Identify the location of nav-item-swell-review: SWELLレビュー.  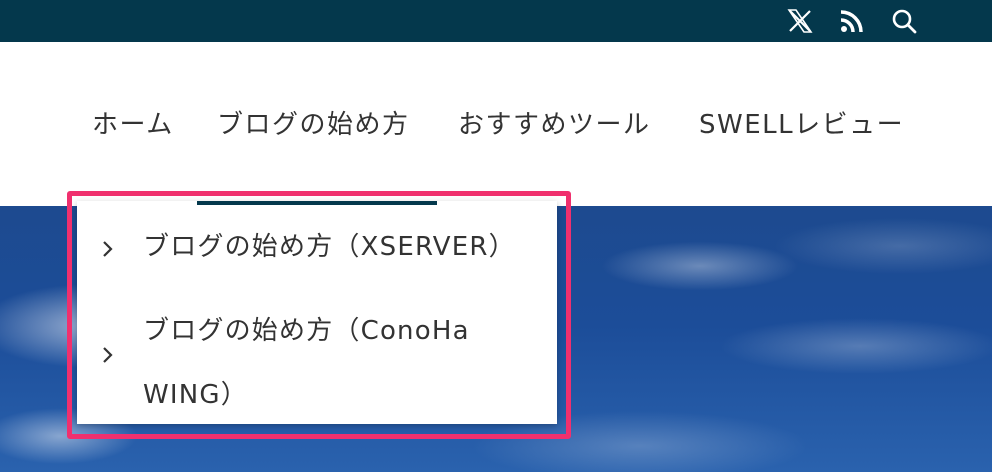
(801, 125).